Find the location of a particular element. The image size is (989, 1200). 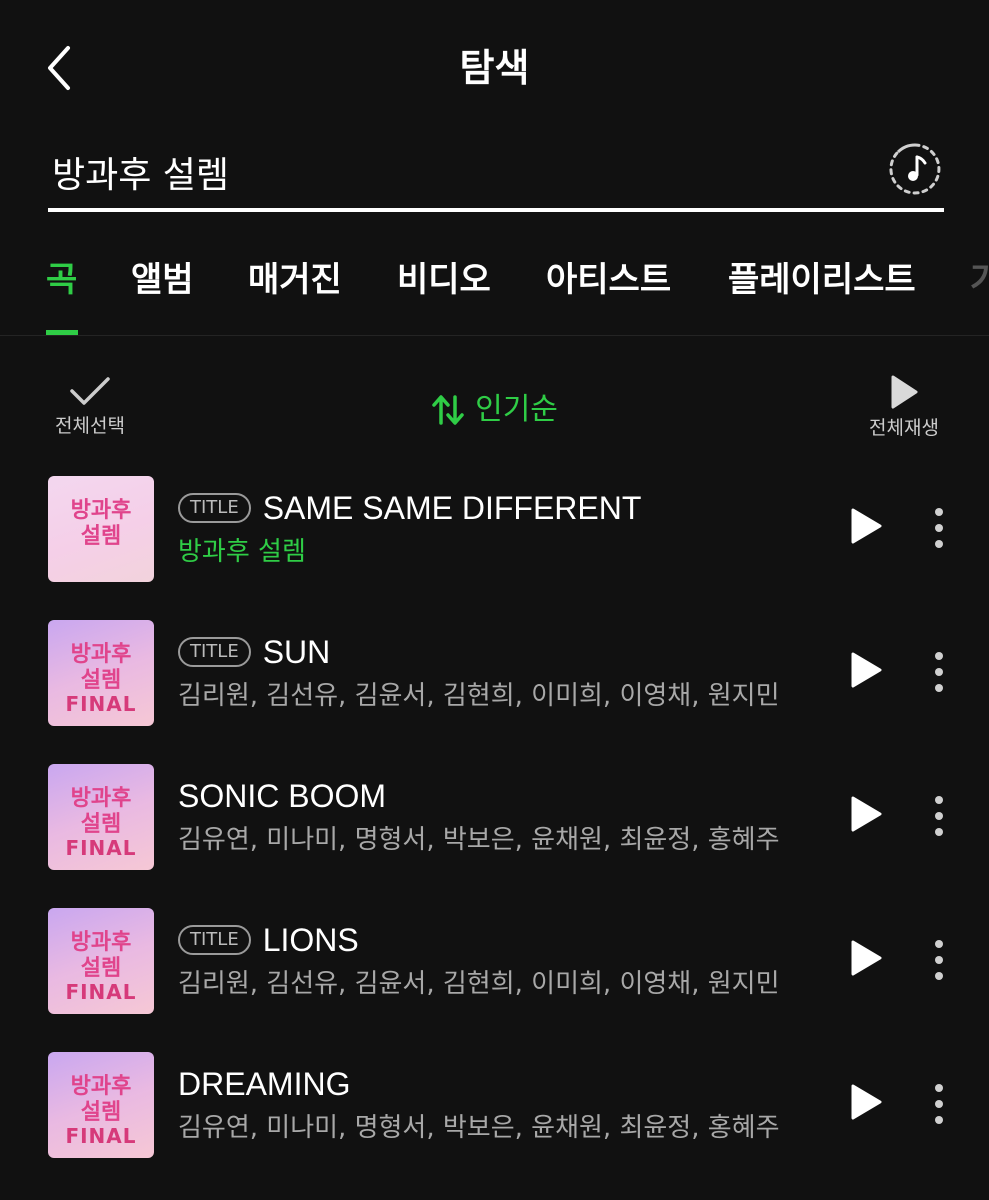

album-art: 방과후 설렘 is located at coordinates (101, 529).